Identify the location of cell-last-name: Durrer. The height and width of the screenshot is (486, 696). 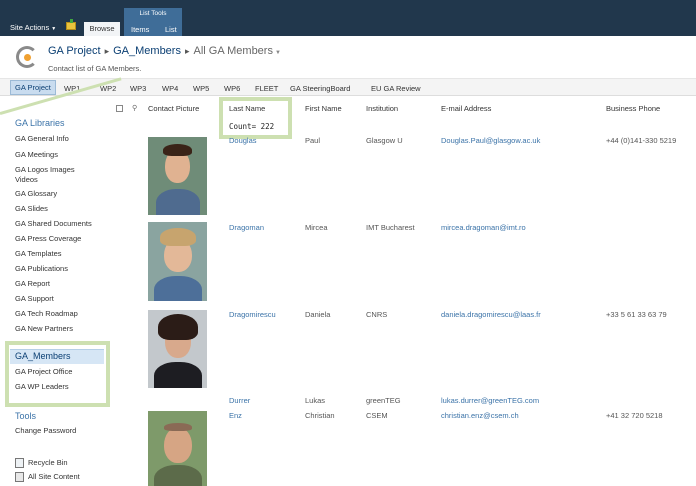
(239, 400).